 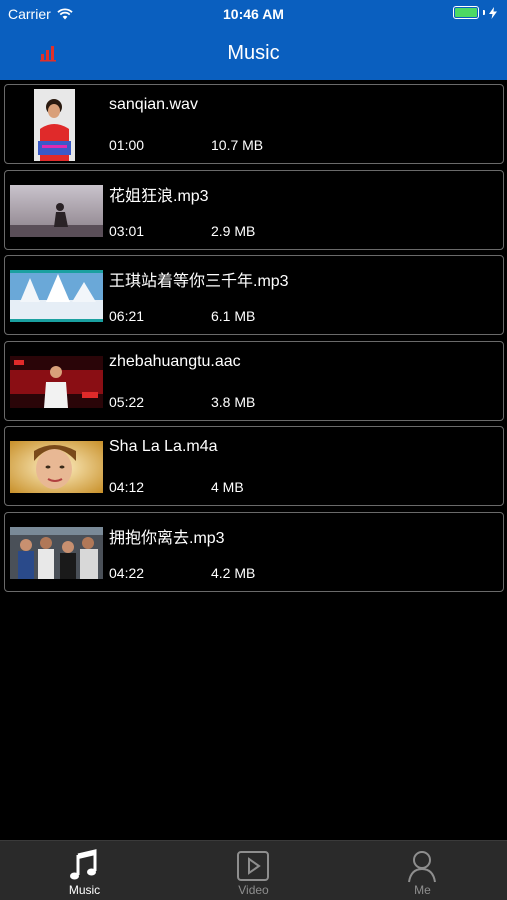 What do you see at coordinates (254, 209) in the screenshot?
I see `list-item: 花姐狂浪.mp3 03:01 2.9 MB` at bounding box center [254, 209].